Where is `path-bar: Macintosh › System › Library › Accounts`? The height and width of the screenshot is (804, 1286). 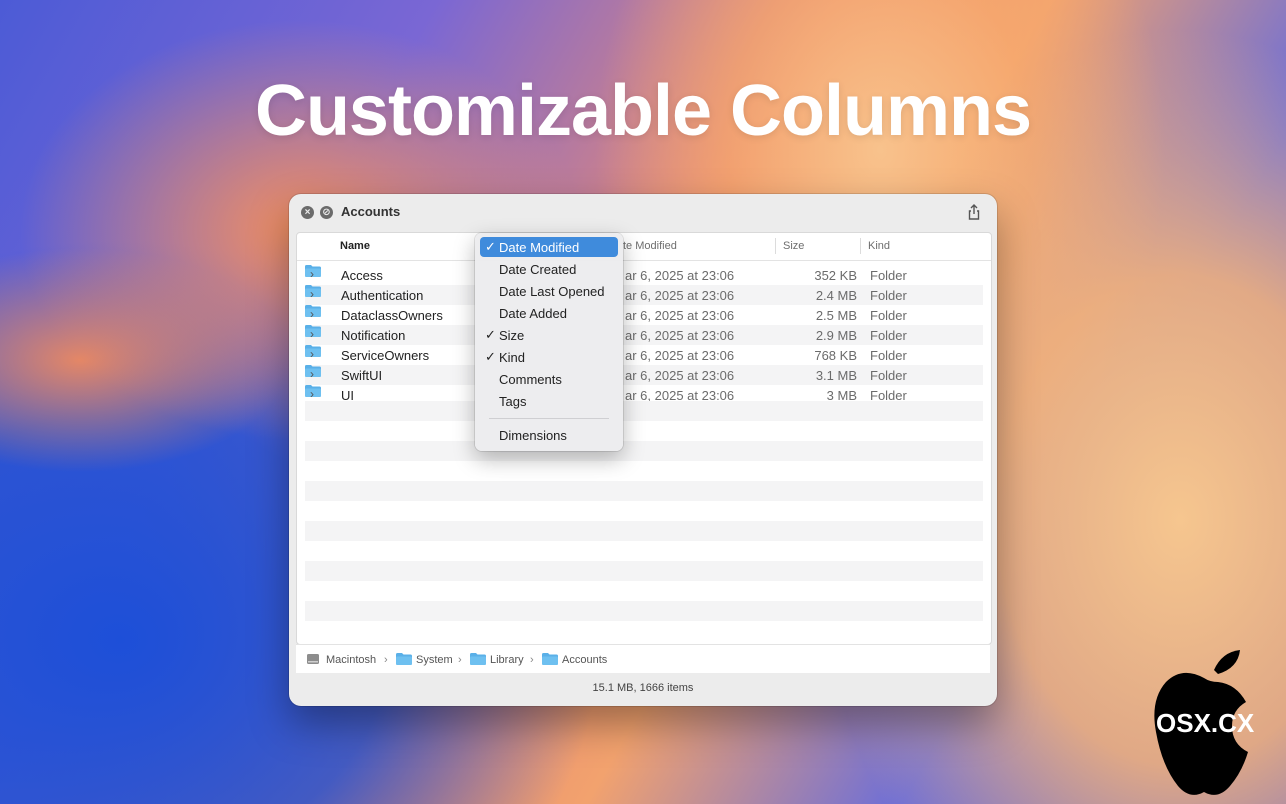
path-bar: Macintosh › System › Library › Accounts is located at coordinates (643, 658).